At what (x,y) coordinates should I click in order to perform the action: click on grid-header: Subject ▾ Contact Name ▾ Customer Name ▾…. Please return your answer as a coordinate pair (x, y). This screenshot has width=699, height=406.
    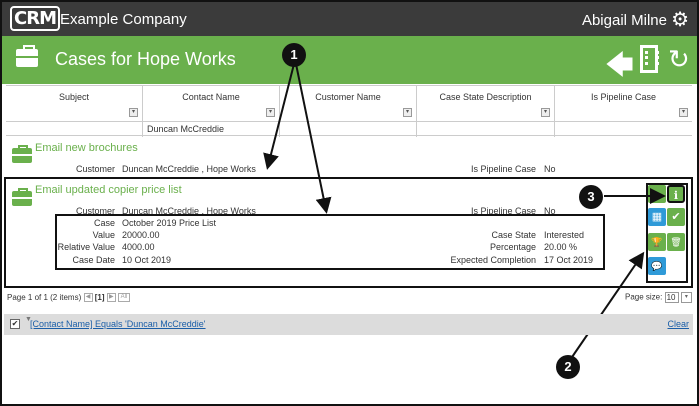
    Looking at the image, I should click on (349, 111).